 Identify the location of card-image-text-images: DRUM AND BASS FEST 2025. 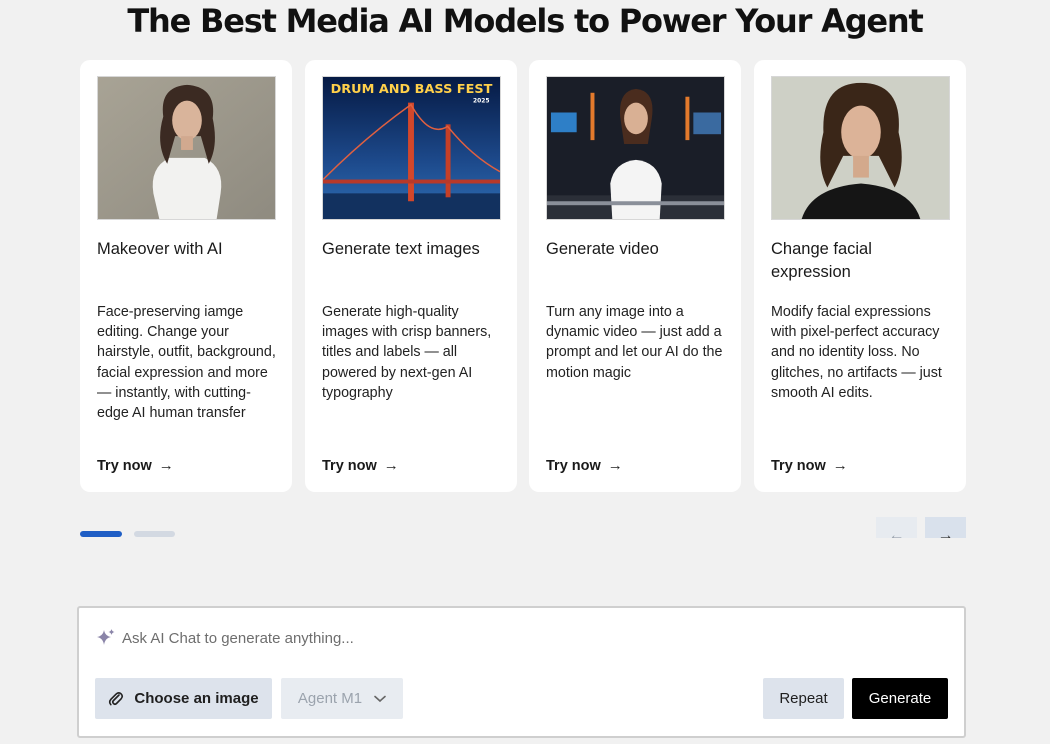
(411, 148).